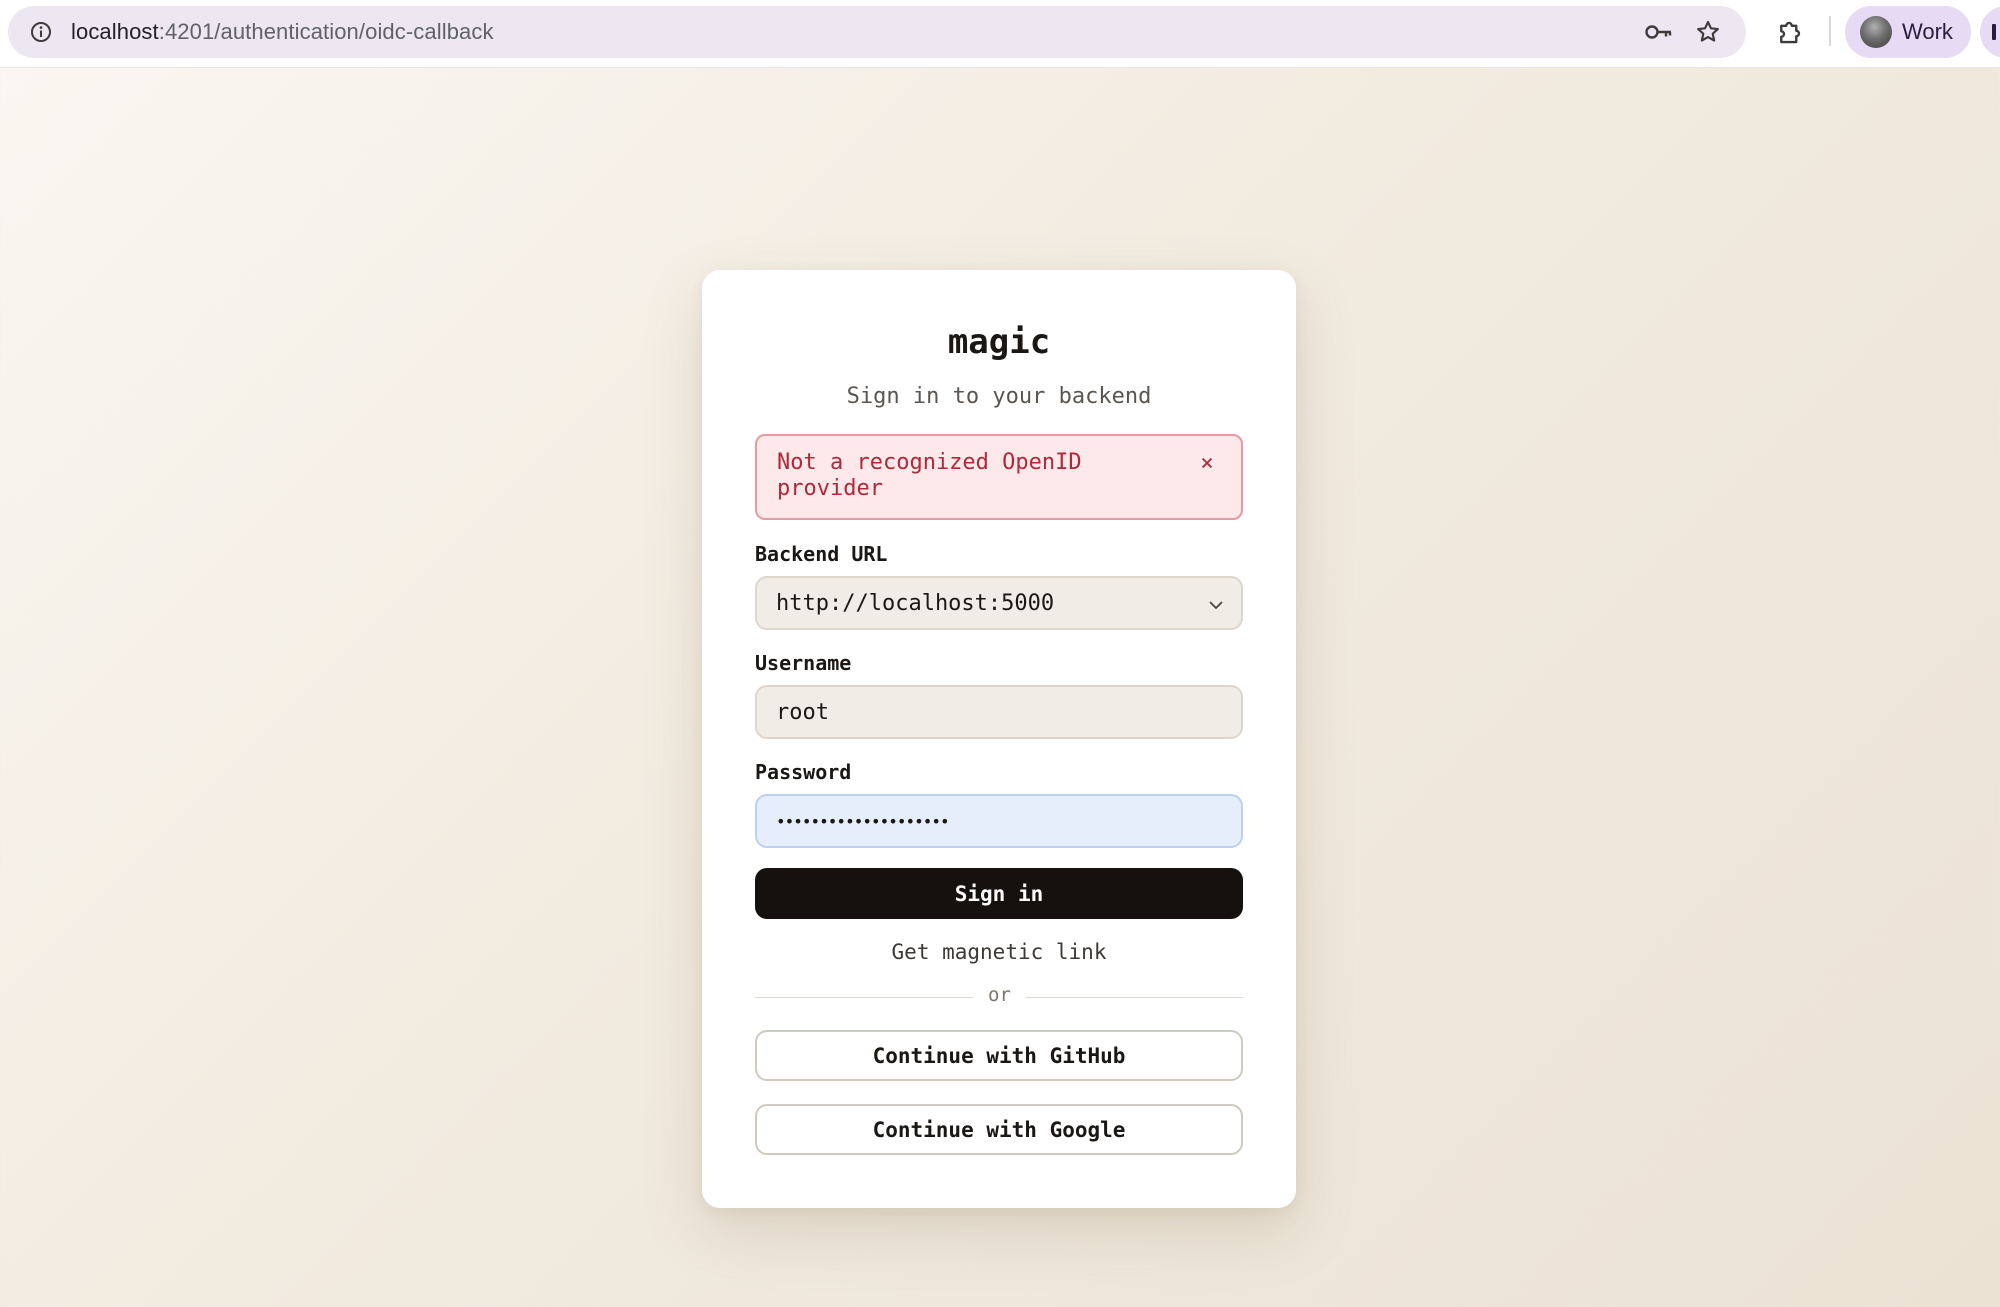  Describe the element at coordinates (999, 712) in the screenshot. I see `username-input: root` at that location.